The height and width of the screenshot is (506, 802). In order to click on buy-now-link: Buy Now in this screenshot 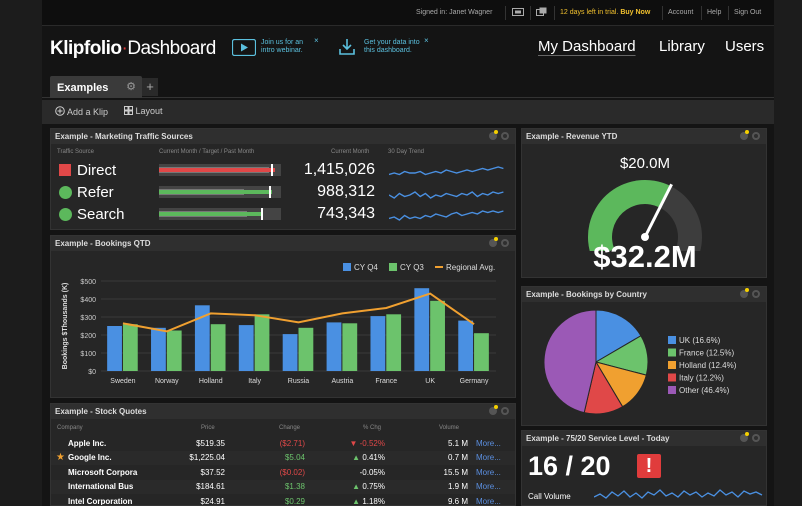, I will do `click(635, 12)`.